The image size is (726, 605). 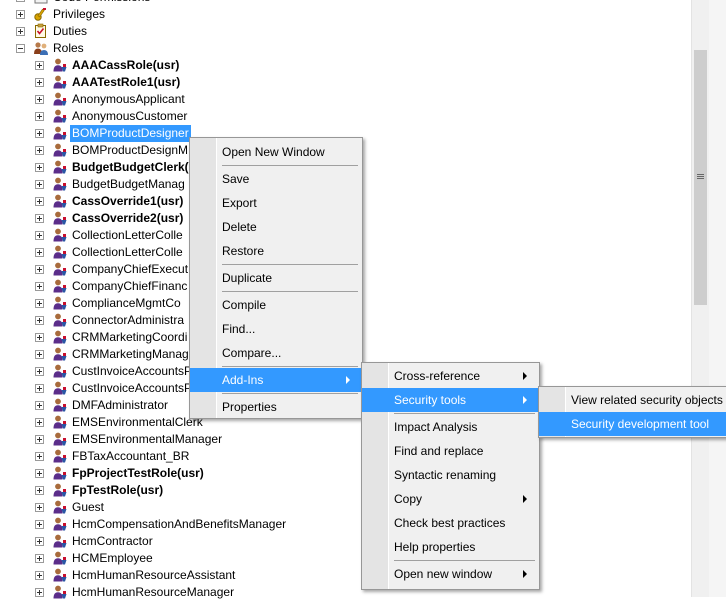 What do you see at coordinates (236, 179) in the screenshot?
I see `menu-item-label: Save` at bounding box center [236, 179].